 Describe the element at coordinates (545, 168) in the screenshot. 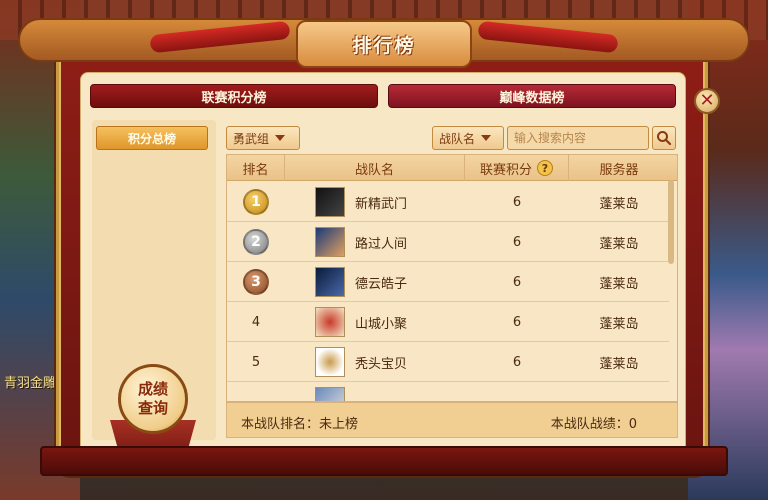

I see `help-icon: ?` at that location.